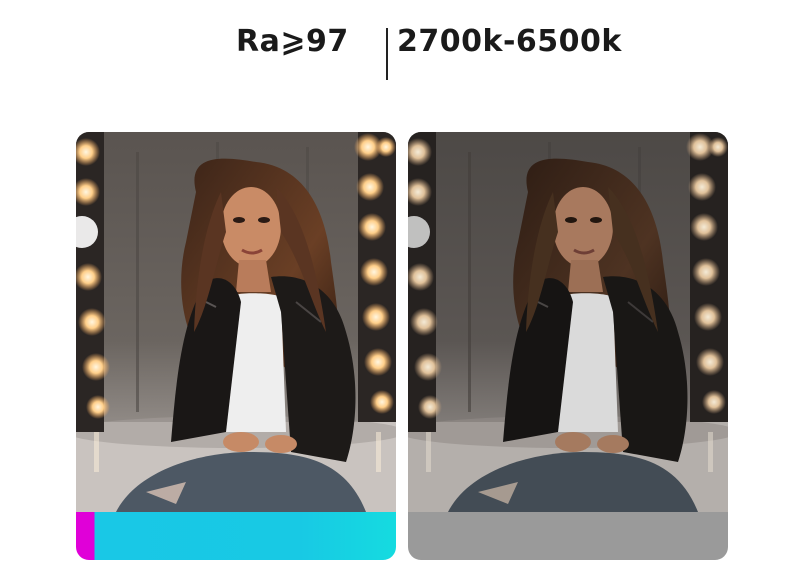  What do you see at coordinates (236, 536) in the screenshot?
I see `rgb-color-bar` at bounding box center [236, 536].